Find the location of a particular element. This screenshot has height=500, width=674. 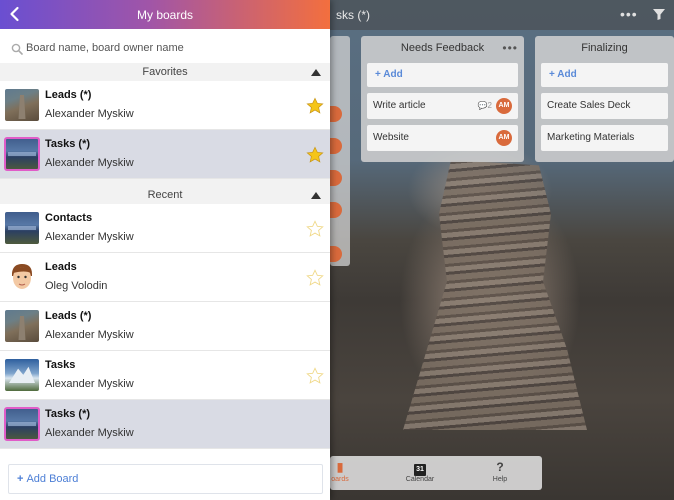

search-input is located at coordinates (171, 48).